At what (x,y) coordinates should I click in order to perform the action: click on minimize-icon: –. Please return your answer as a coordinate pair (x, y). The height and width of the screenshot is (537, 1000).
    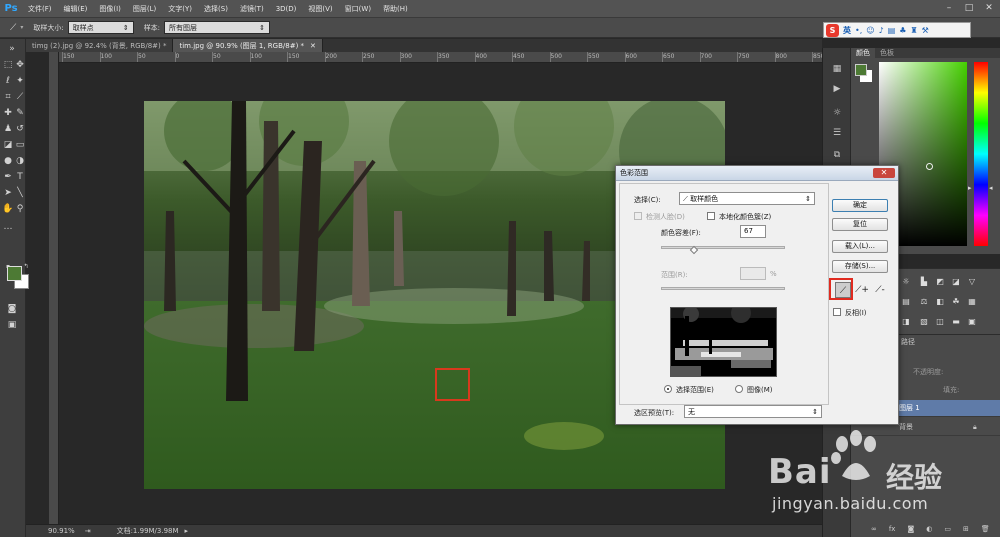
    Looking at the image, I should click on (949, 8).